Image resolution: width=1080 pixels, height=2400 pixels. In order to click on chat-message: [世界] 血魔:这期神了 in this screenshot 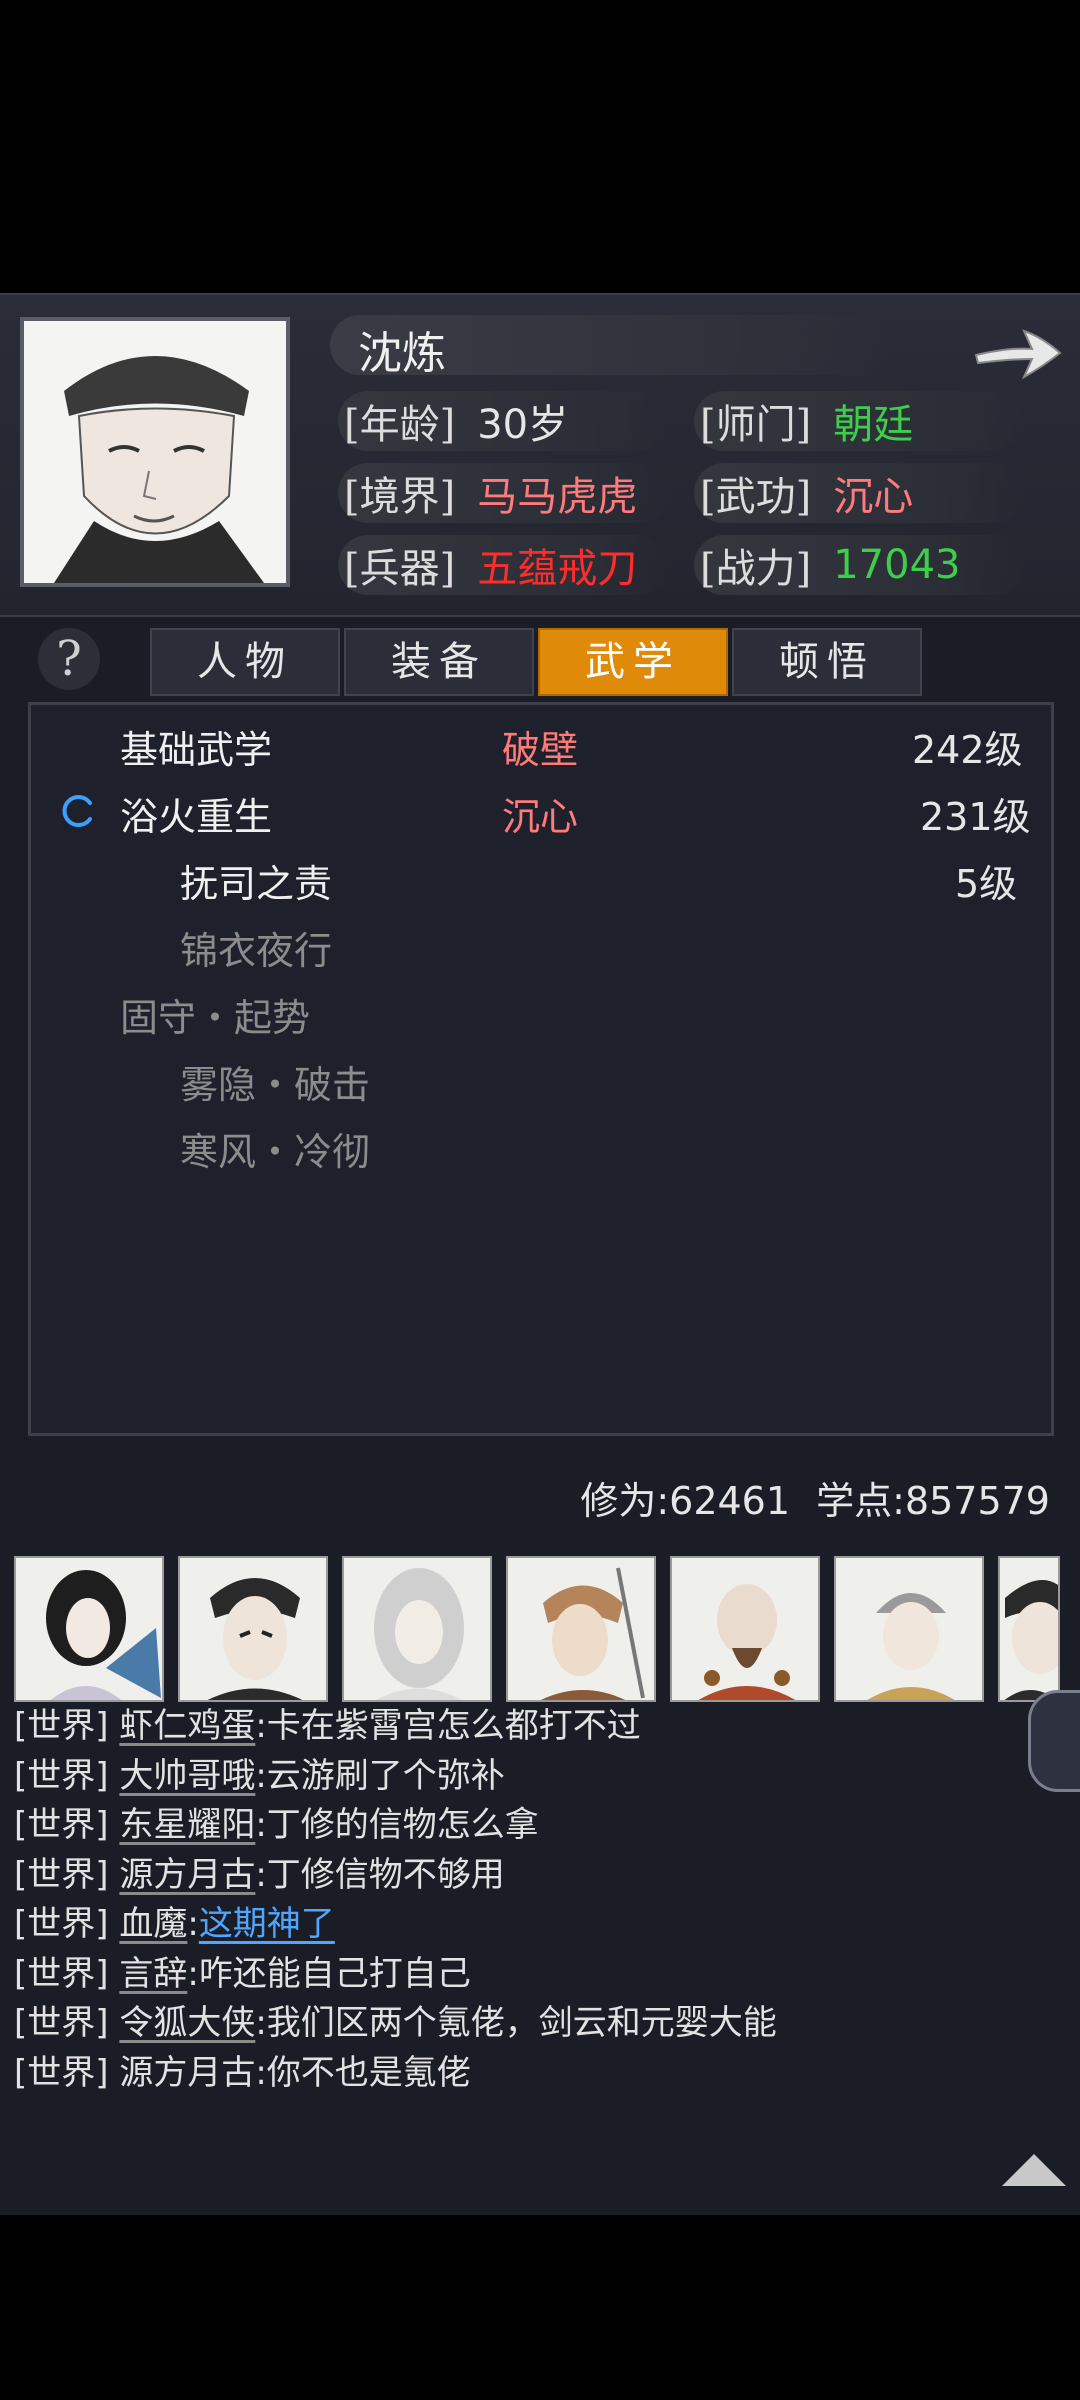, I will do `click(174, 1924)`.